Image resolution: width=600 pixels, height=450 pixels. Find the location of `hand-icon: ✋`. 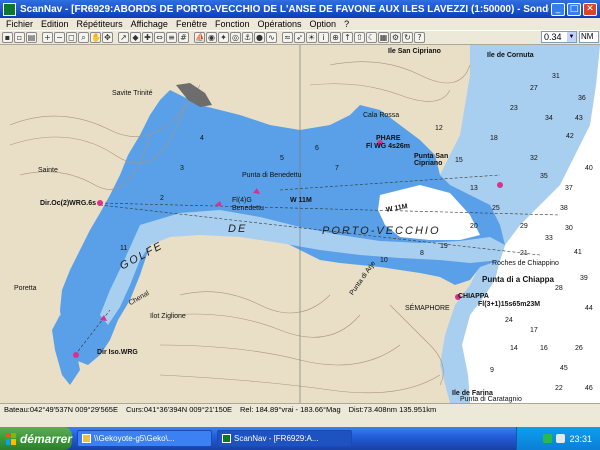

hand-icon: ✋ is located at coordinates (95, 37).